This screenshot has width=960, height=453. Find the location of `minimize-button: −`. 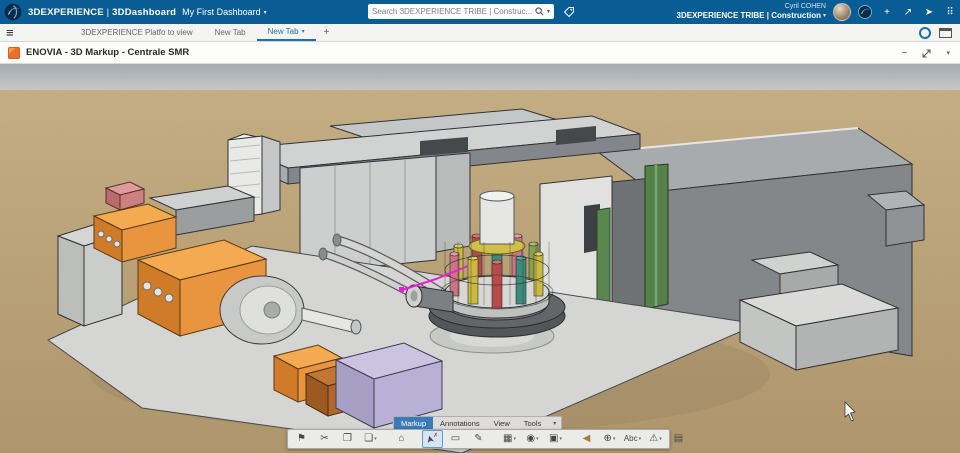

minimize-button: − is located at coordinates (905, 53).